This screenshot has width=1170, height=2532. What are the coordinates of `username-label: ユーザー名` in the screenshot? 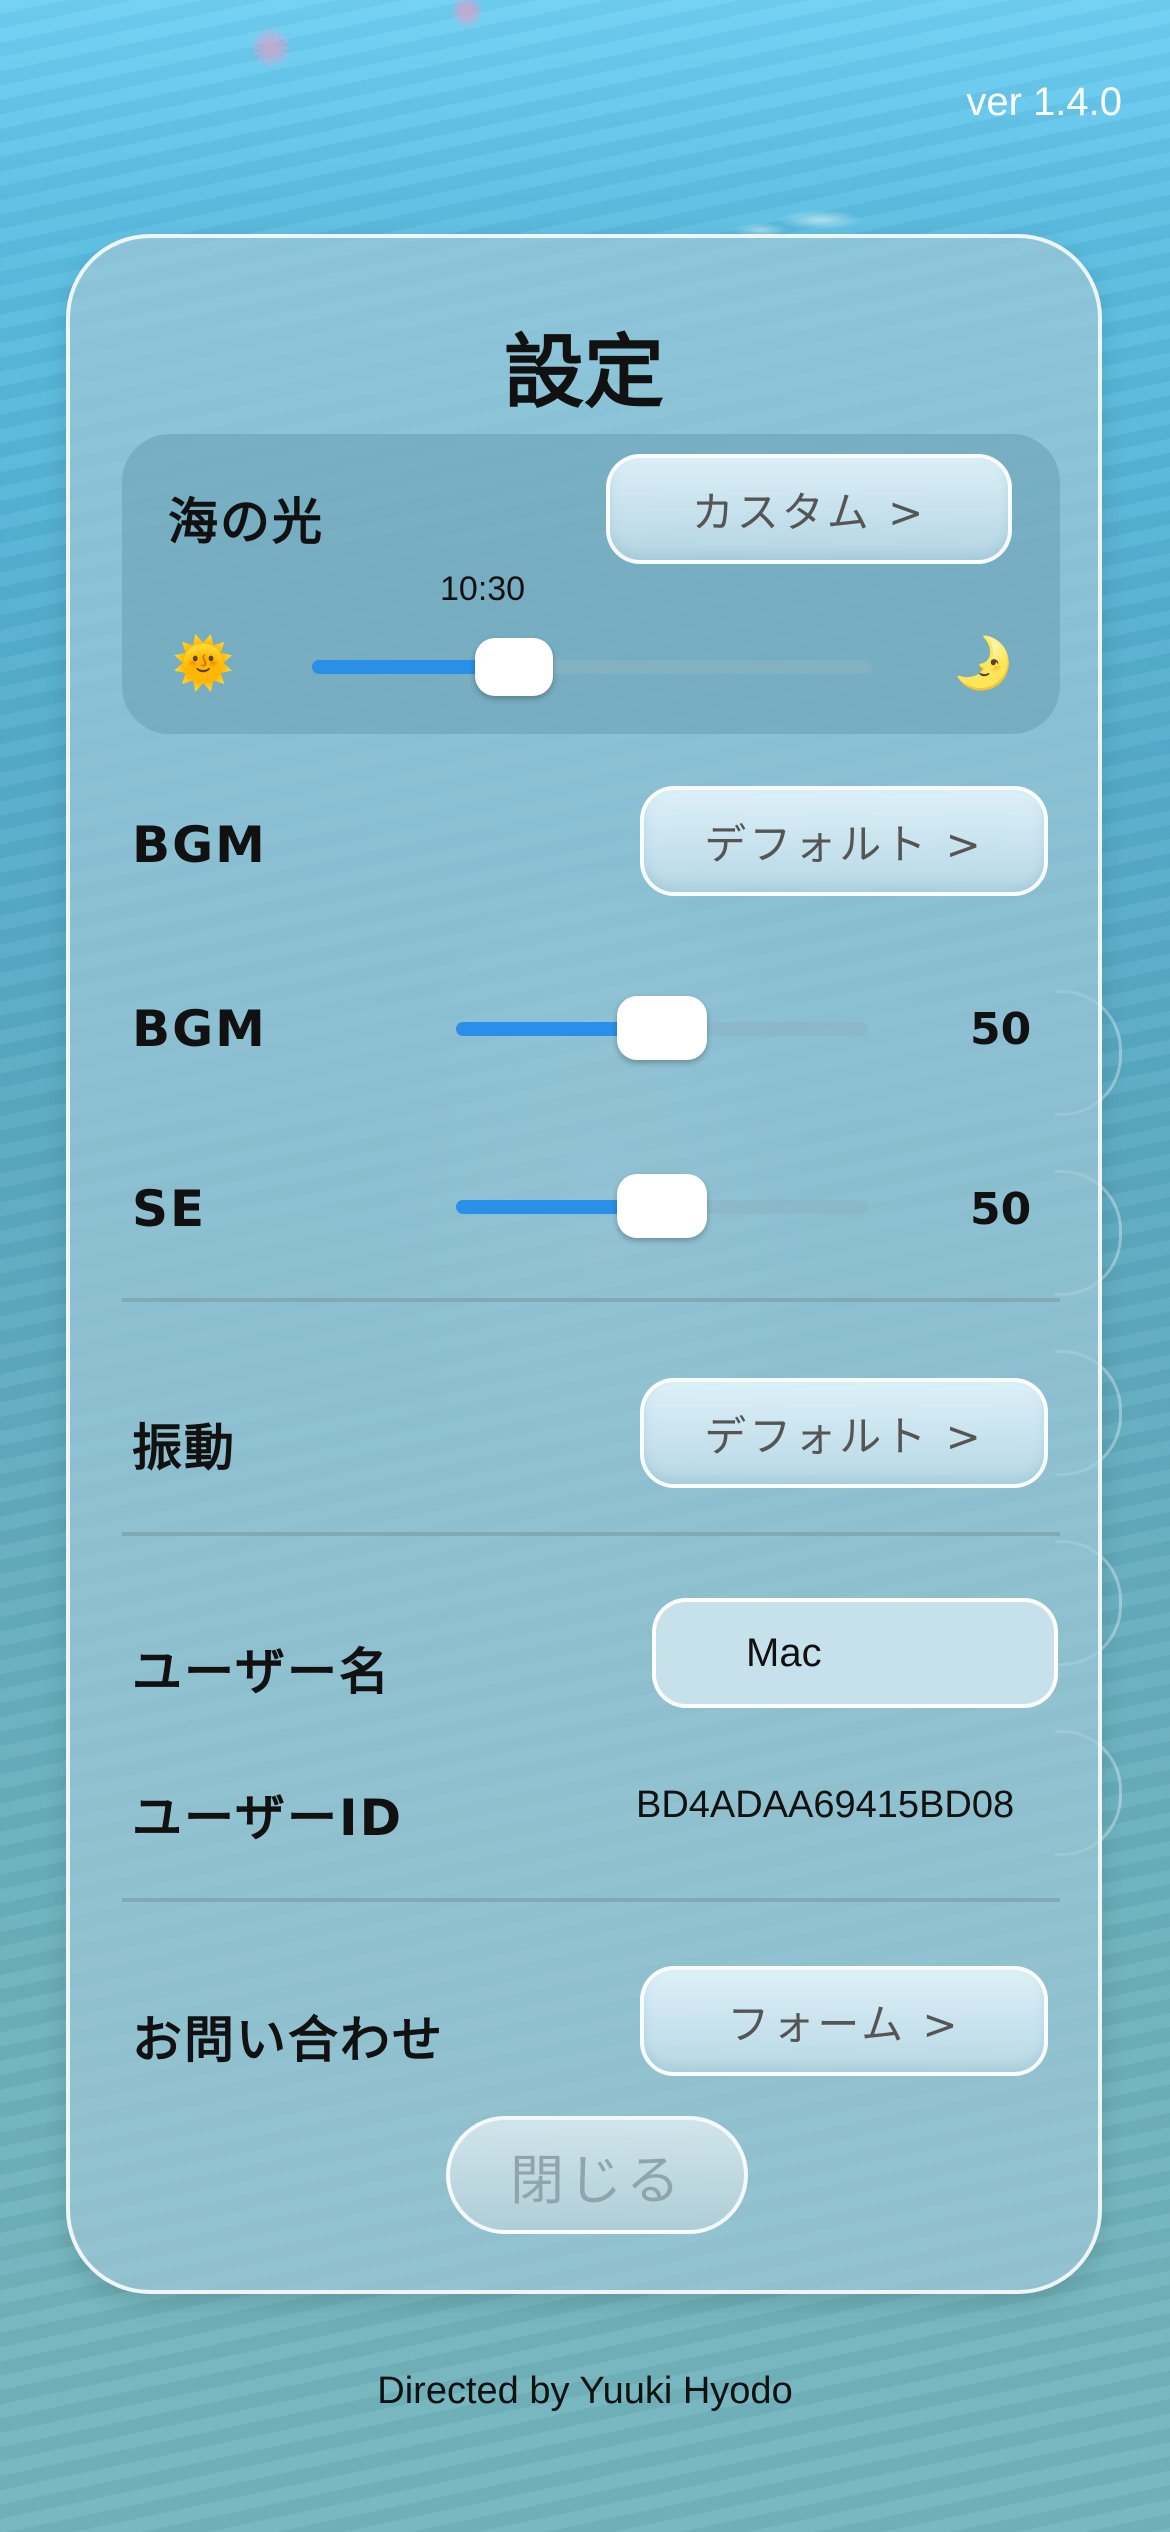 It's located at (261, 1672).